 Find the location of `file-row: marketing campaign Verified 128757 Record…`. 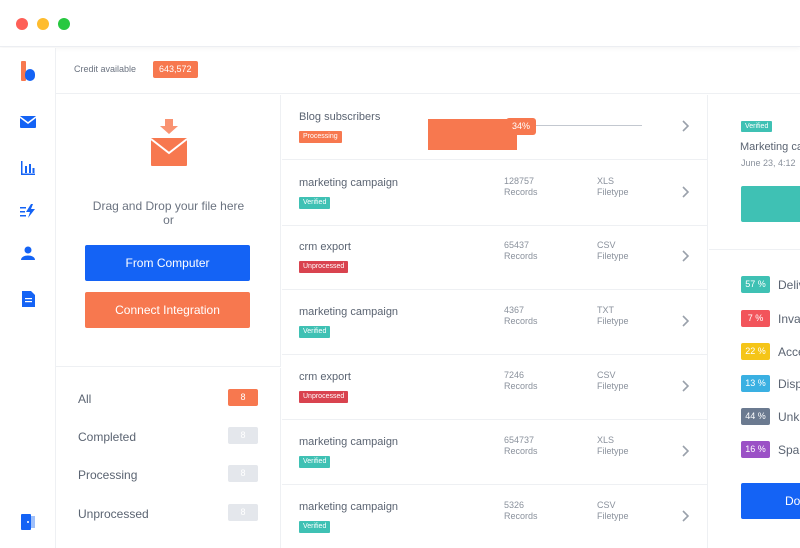

file-row: marketing campaign Verified 128757 Record… is located at coordinates (495, 193).